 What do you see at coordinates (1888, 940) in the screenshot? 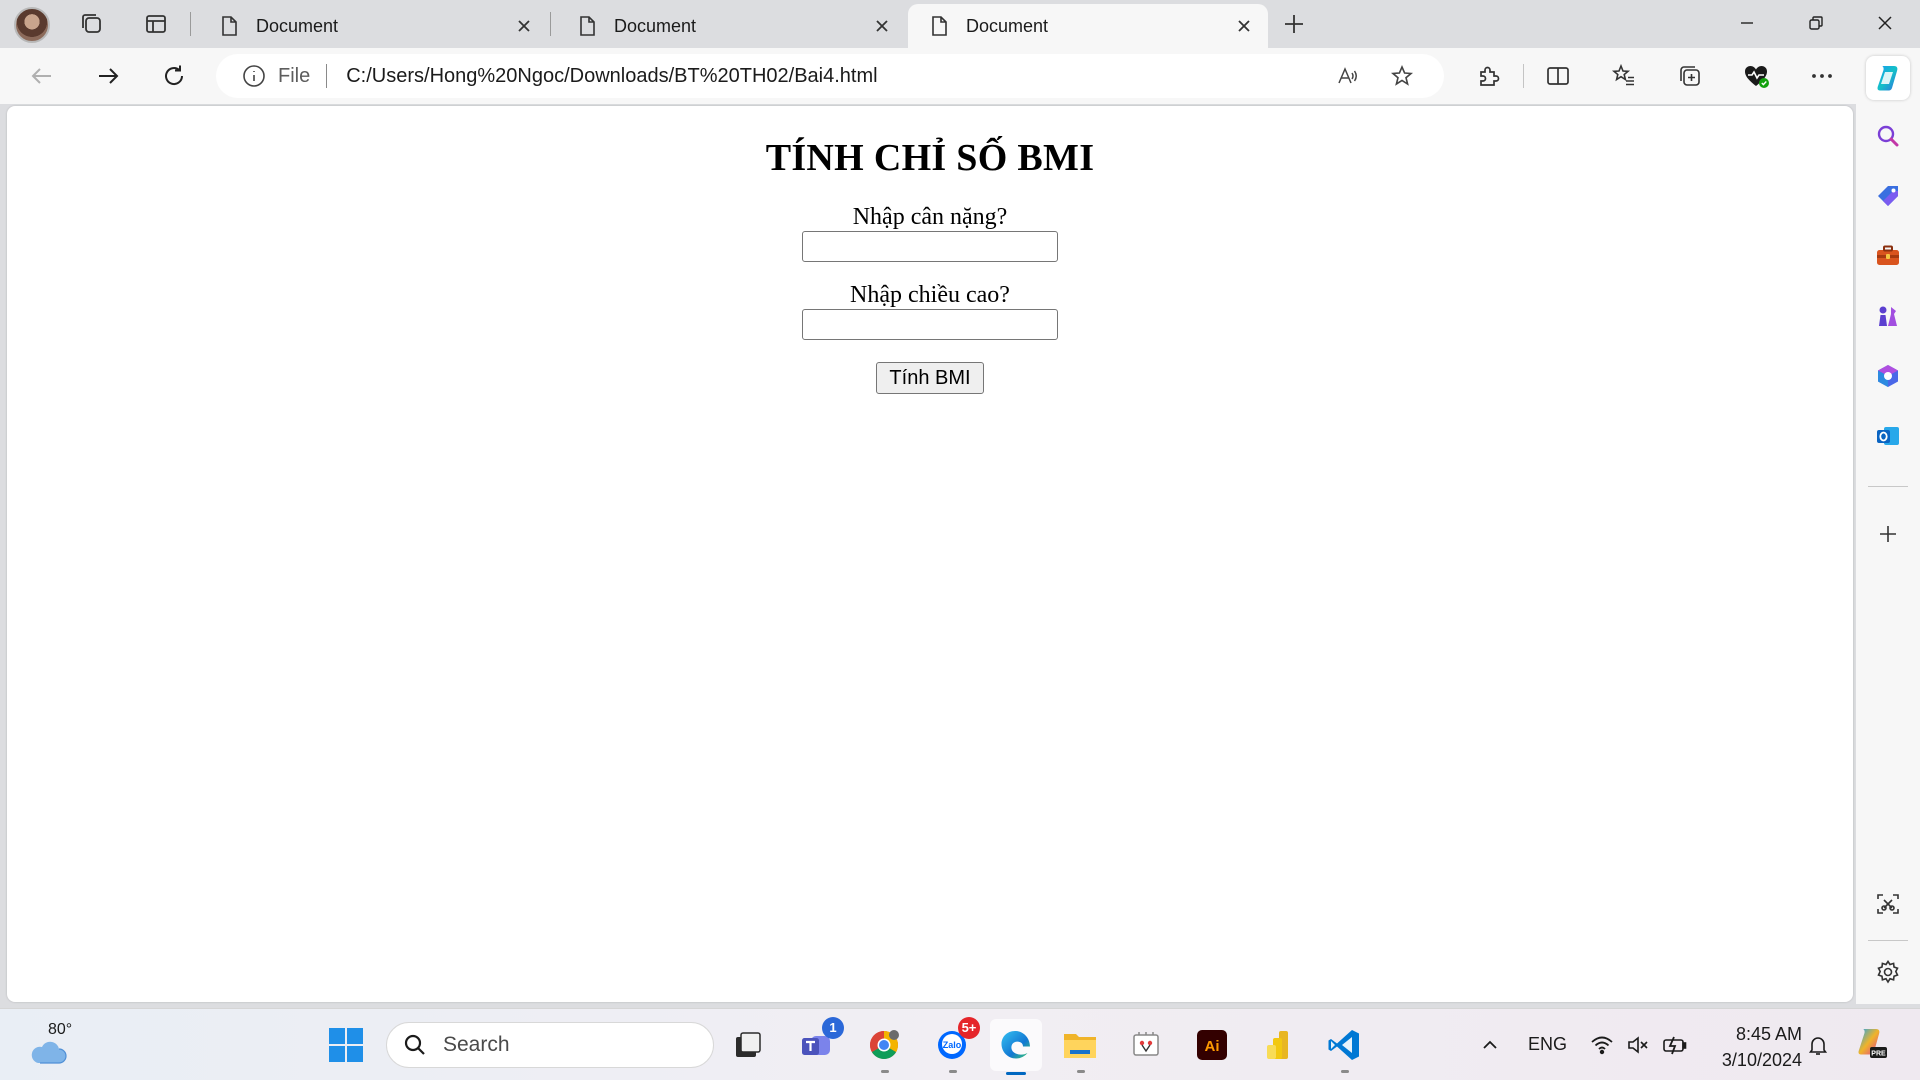
I see `sidebar-separator` at bounding box center [1888, 940].